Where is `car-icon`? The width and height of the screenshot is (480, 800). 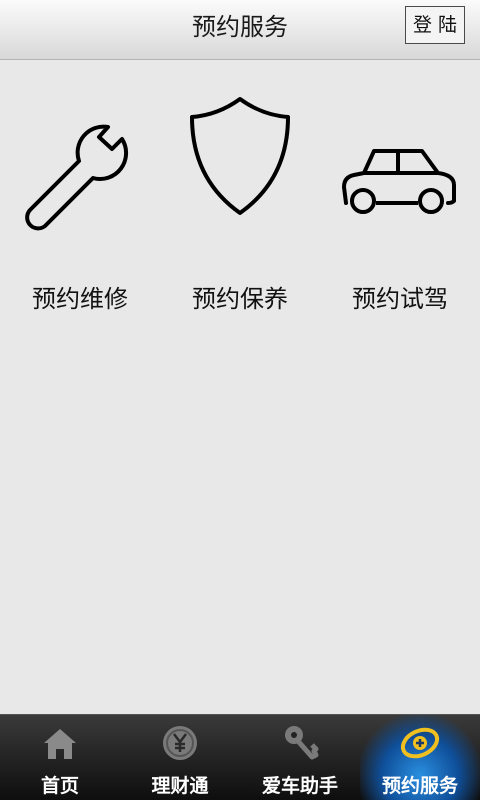 car-icon is located at coordinates (399, 181).